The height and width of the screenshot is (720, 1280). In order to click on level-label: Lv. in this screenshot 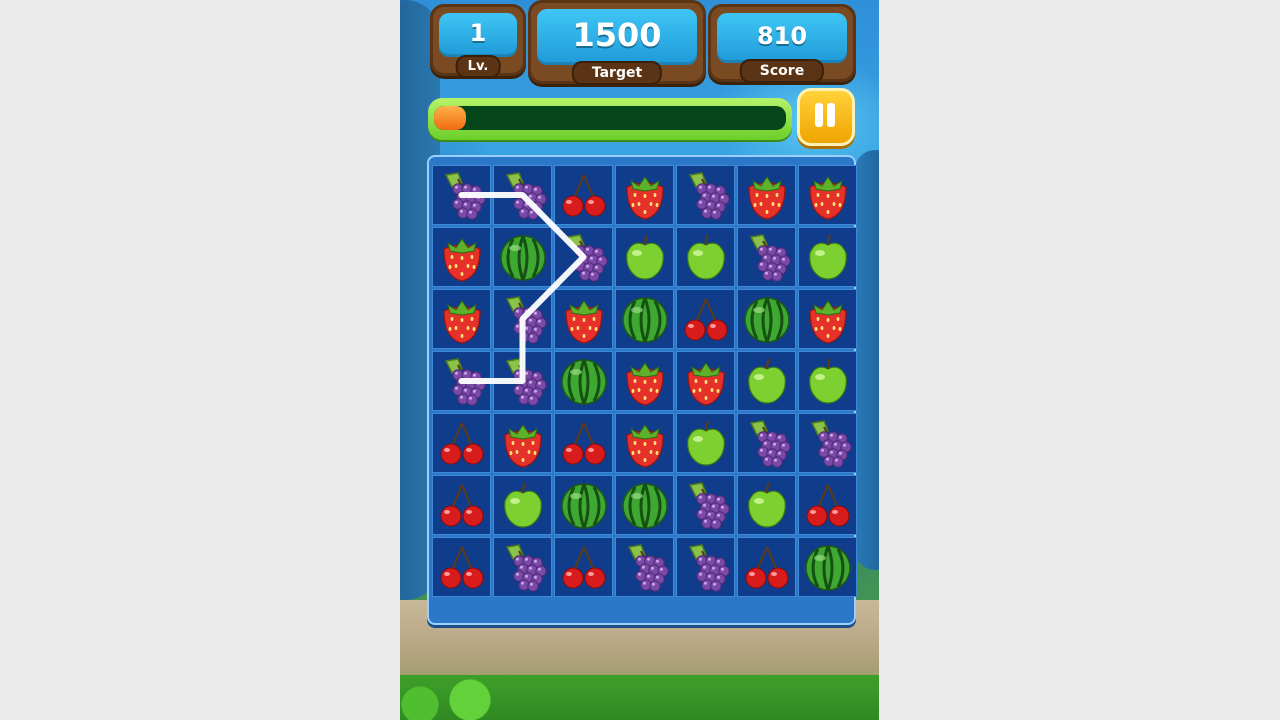, I will do `click(478, 66)`.